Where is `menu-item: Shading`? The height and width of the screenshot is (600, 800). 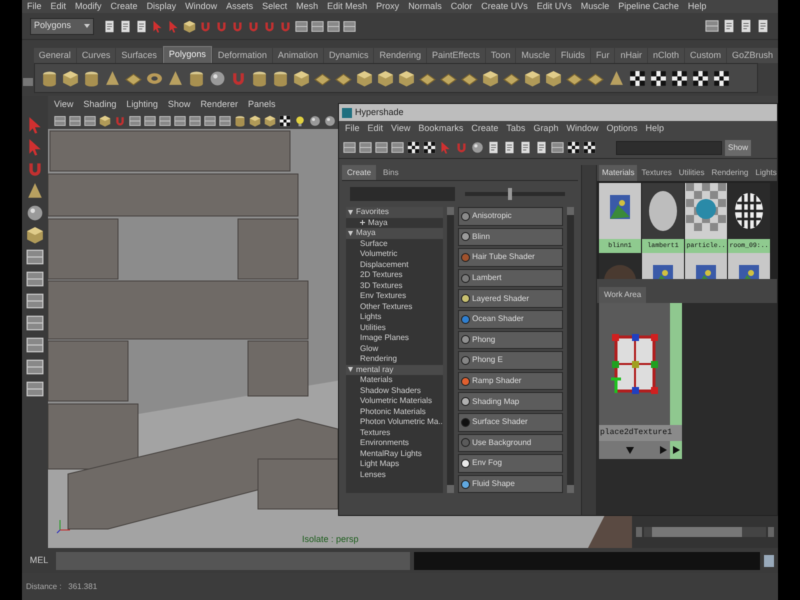
menu-item: Shading is located at coordinates (99, 105).